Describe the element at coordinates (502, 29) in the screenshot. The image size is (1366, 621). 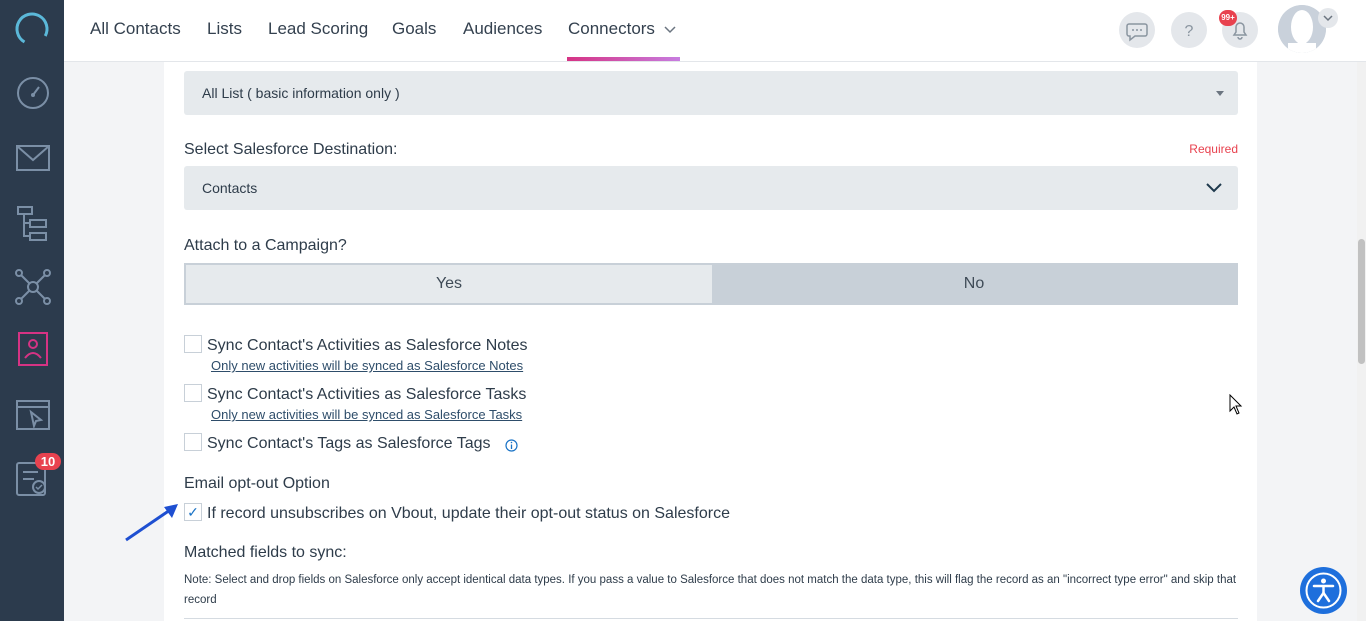
I see `tab-audiences: Audiences` at that location.